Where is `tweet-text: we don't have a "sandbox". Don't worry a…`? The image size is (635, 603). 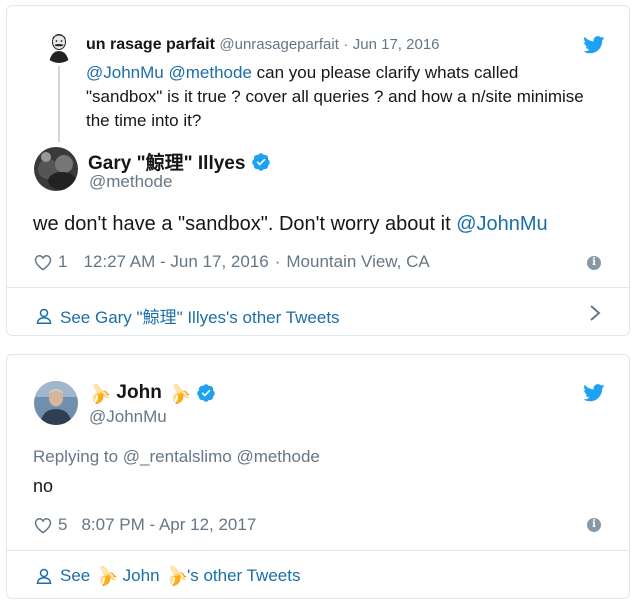
tweet-text: we don't have a "sandbox". Don't worry a… is located at coordinates (290, 224).